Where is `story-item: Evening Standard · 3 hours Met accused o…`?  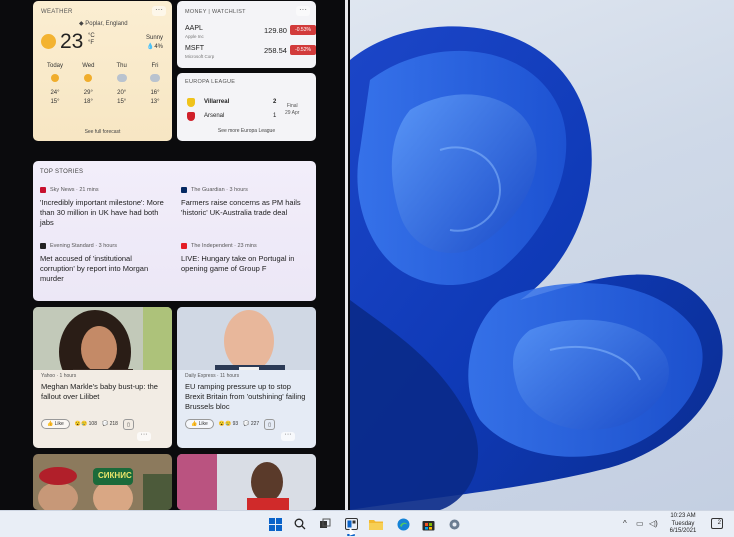
story-item: Evening Standard · 3 hours Met accused o… is located at coordinates (104, 263).